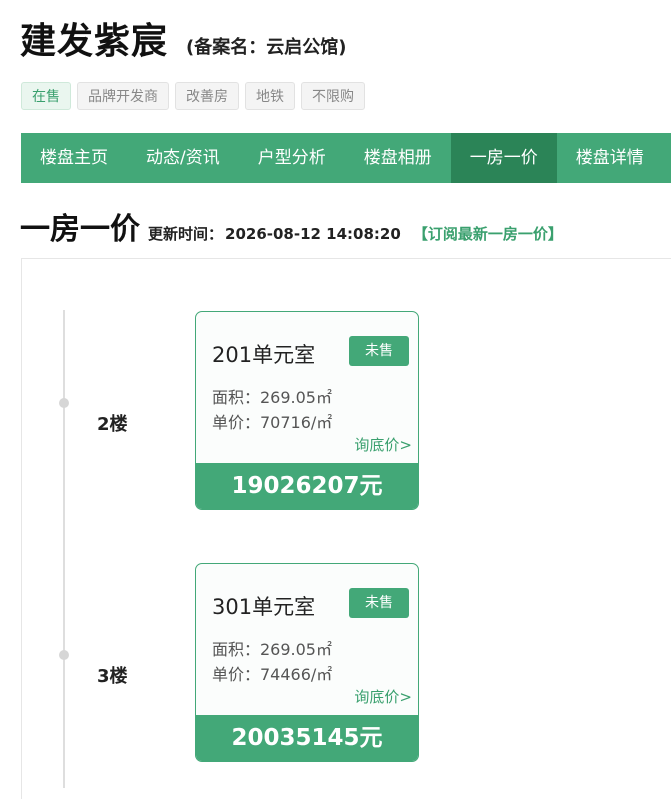 This screenshot has height=799, width=671. What do you see at coordinates (270, 96) in the screenshot?
I see `tag-subway: 地铁` at bounding box center [270, 96].